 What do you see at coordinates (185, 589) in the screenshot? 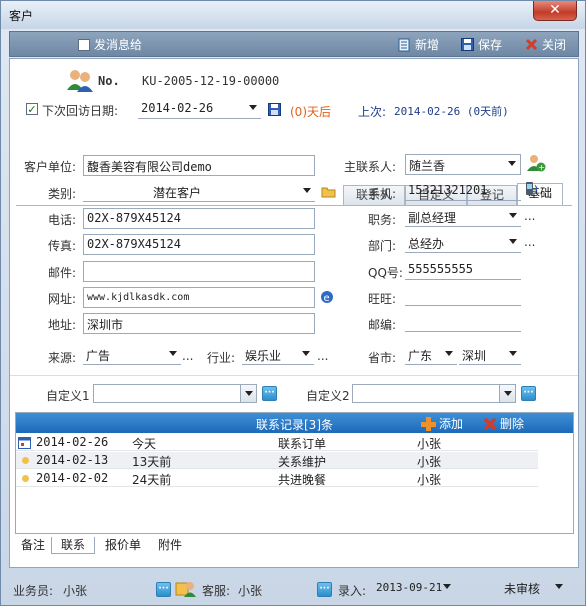
I see `service-icon` at bounding box center [185, 589].